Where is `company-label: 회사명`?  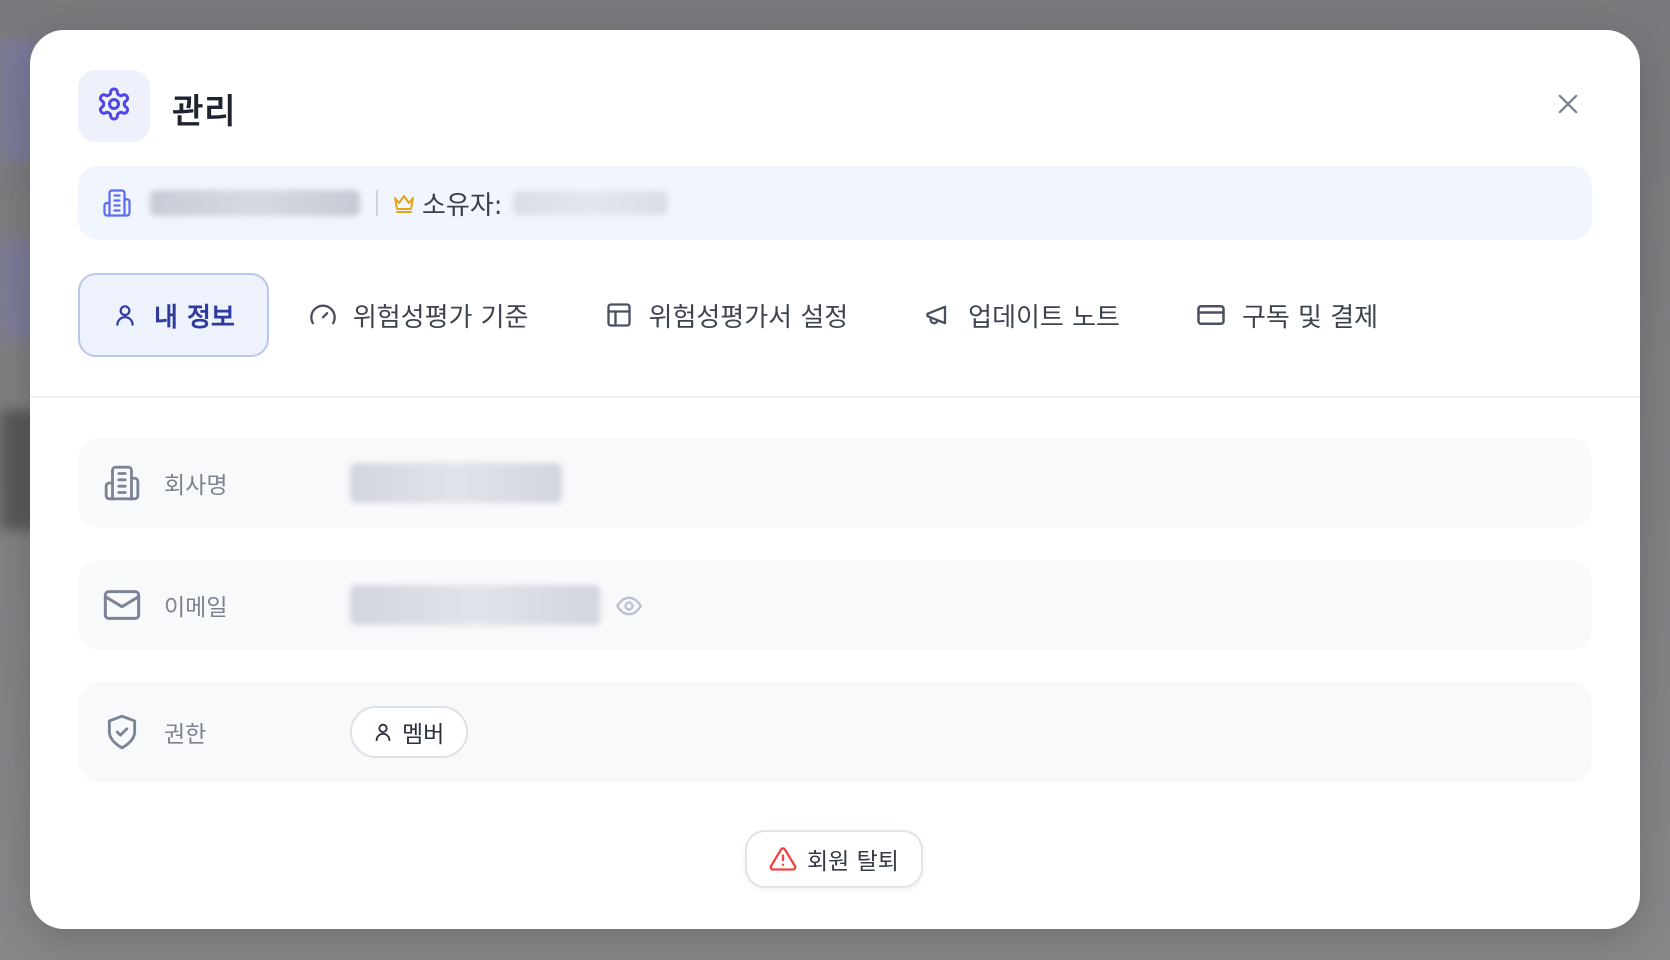
company-label: 회사명 is located at coordinates (196, 486).